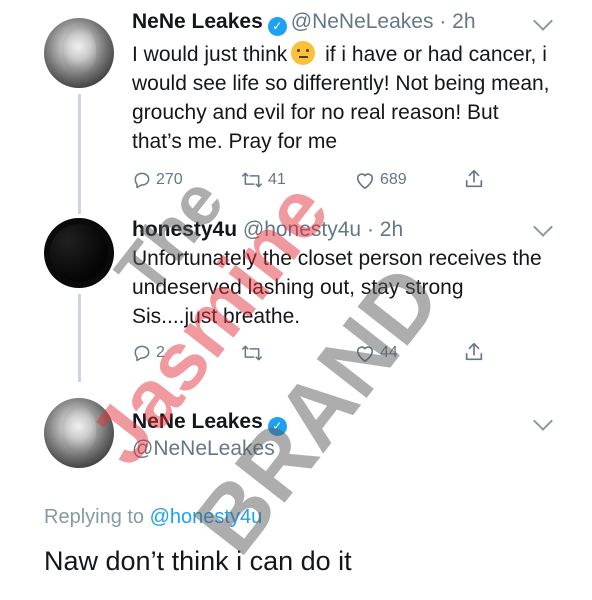 The width and height of the screenshot is (592, 600). I want to click on tweet-text-part1: I would just think, so click(210, 54).